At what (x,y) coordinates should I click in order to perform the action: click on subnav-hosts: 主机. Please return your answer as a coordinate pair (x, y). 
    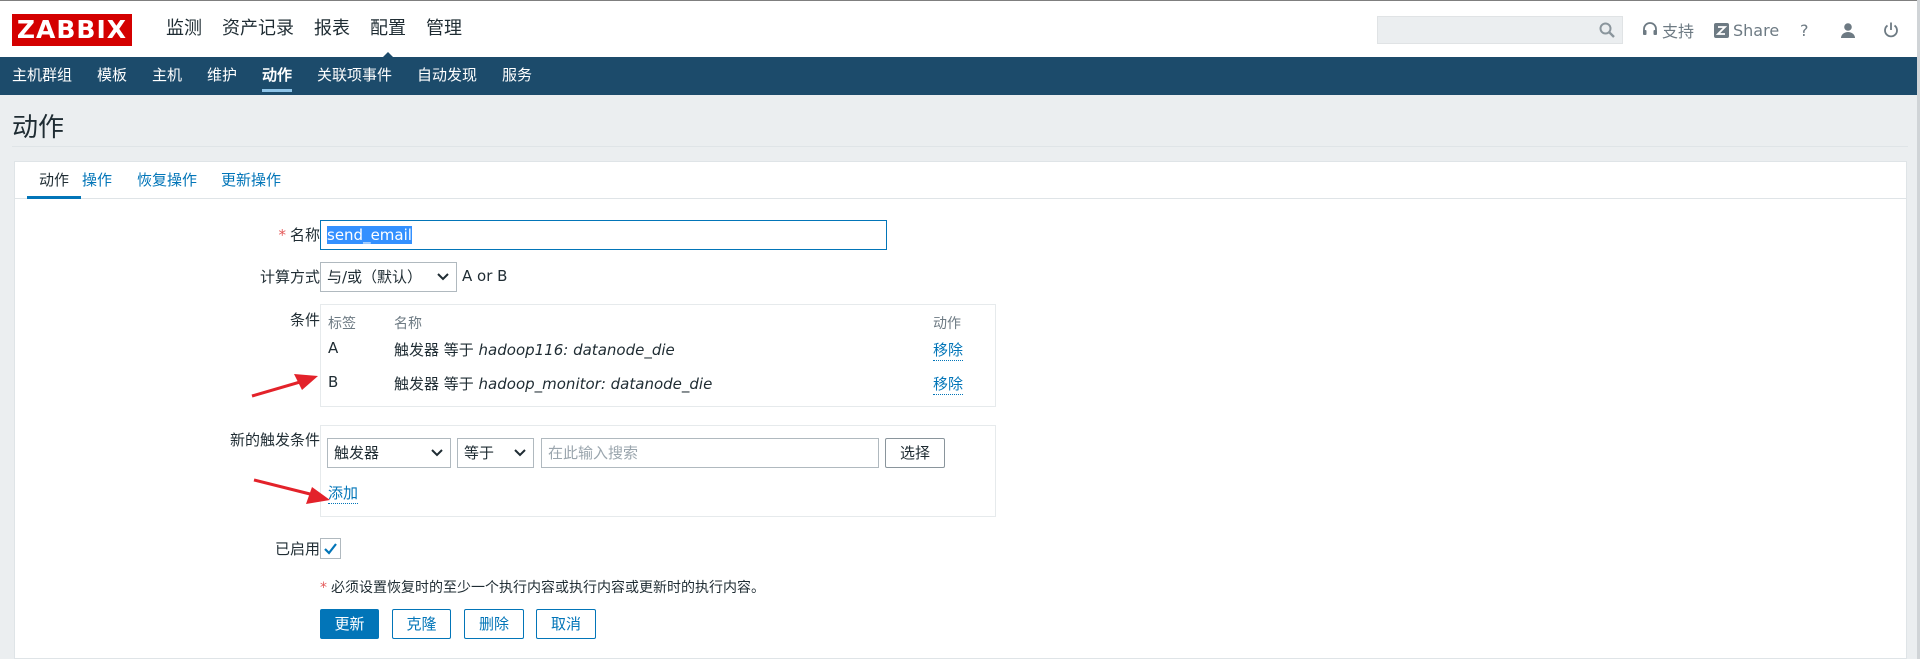
    Looking at the image, I should click on (167, 76).